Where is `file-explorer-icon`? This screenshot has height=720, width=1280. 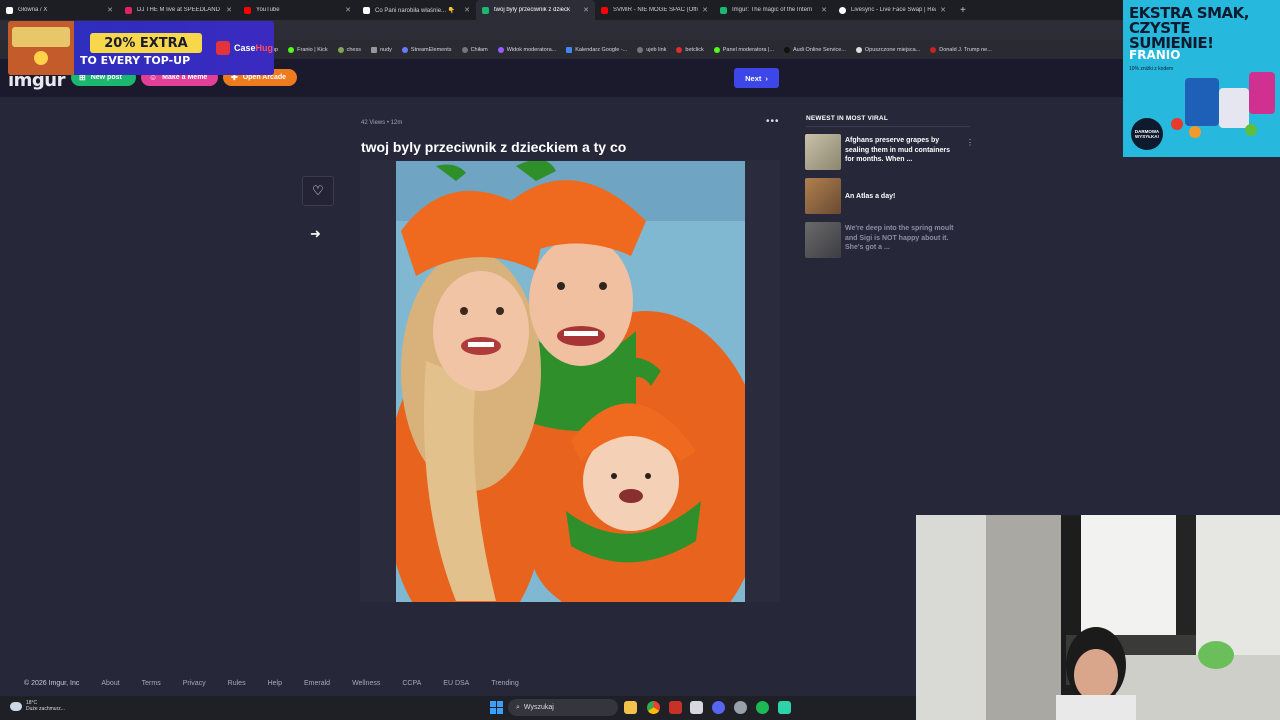
file-explorer-icon is located at coordinates (630, 707).